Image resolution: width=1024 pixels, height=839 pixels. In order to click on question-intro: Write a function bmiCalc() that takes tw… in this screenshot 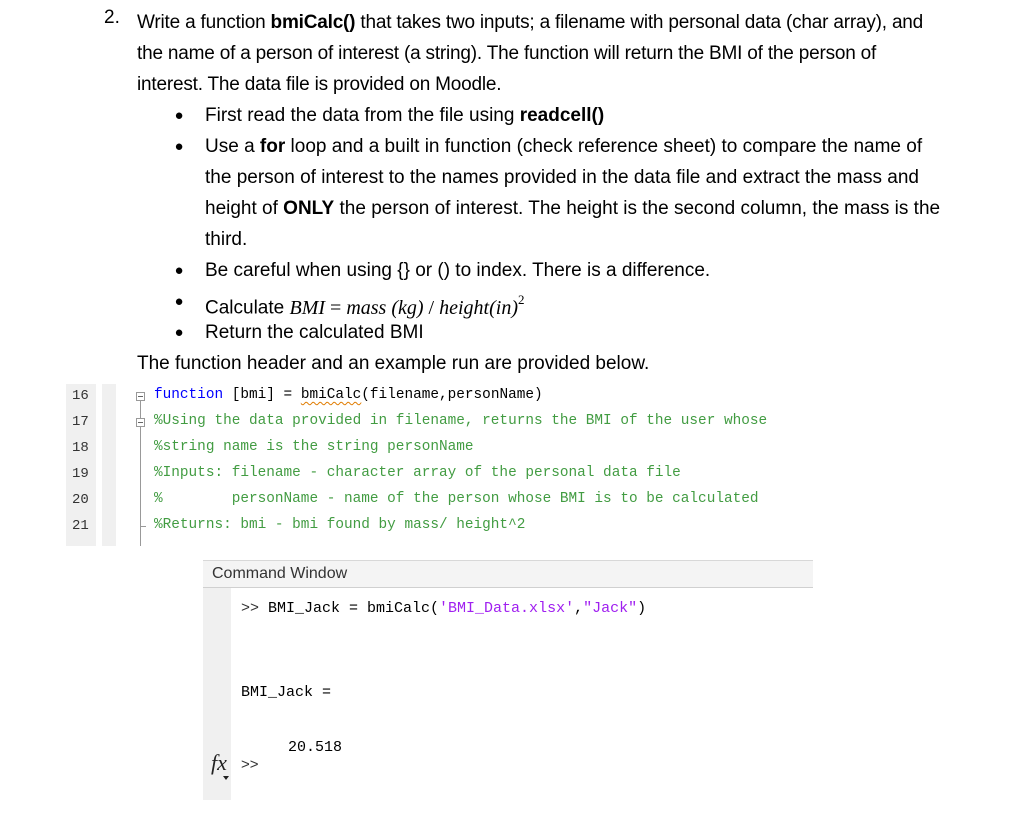, I will do `click(537, 53)`.